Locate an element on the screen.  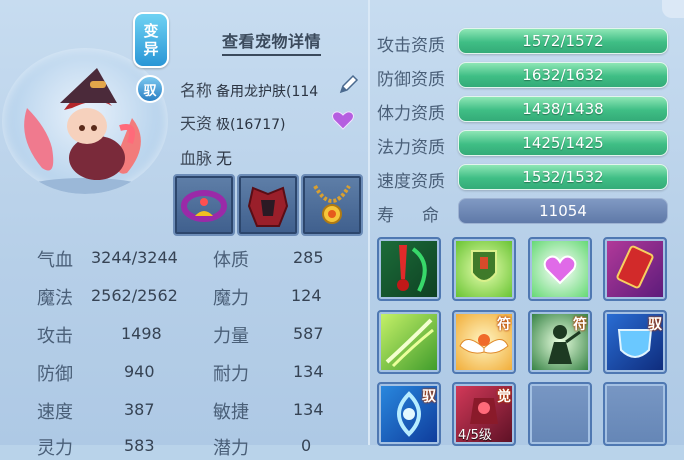
stat-label-mp: 魔法 is located at coordinates (55, 298).